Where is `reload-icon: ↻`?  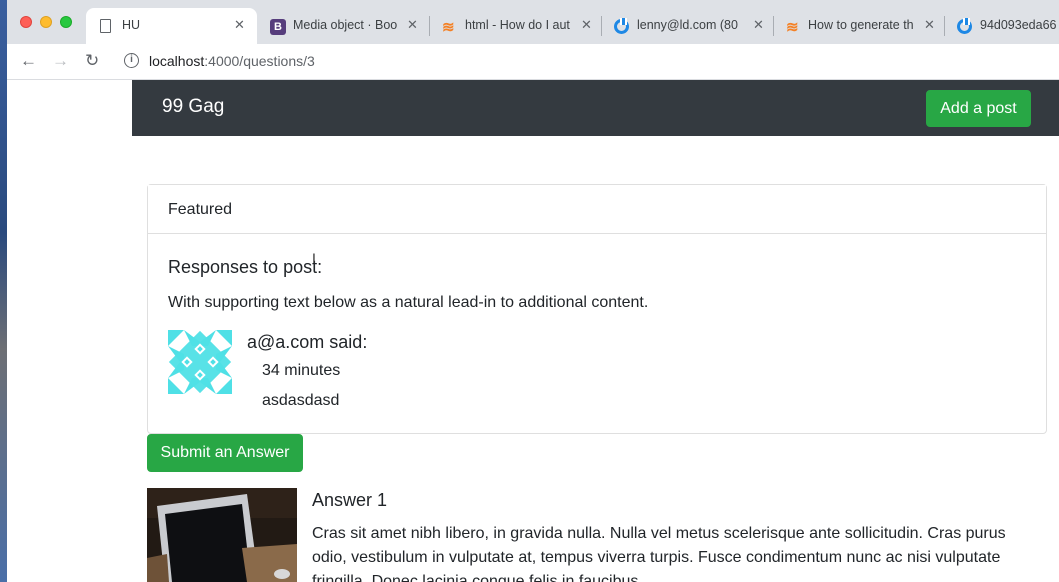 reload-icon: ↻ is located at coordinates (92, 61).